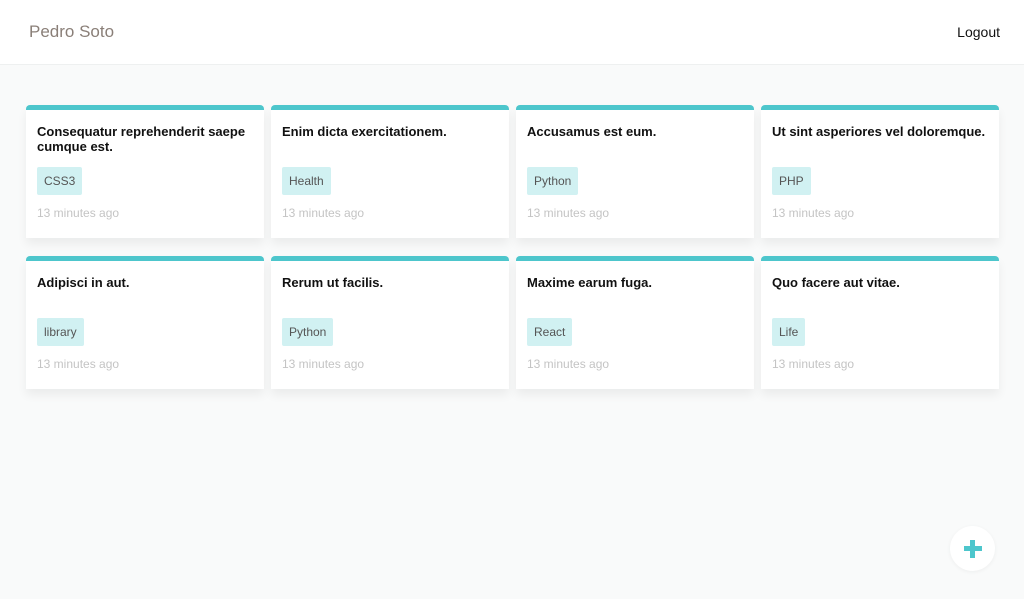 The image size is (1024, 599). I want to click on add-note-button, so click(972, 548).